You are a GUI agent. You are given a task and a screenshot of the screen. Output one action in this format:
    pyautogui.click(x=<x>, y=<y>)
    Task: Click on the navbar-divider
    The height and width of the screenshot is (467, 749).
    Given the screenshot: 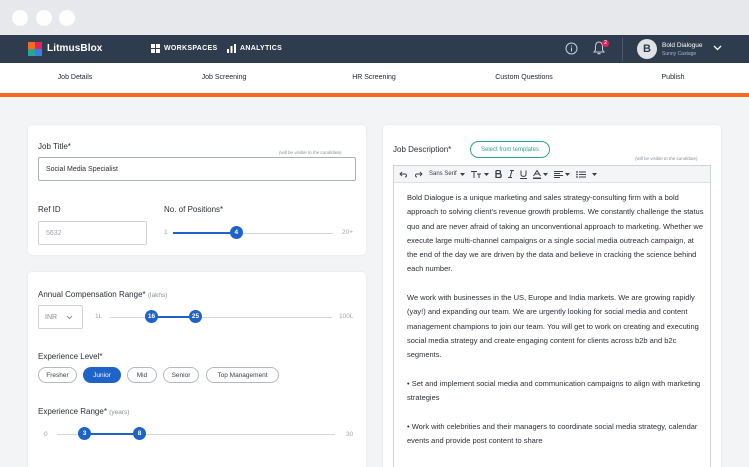 What is the action you would take?
    pyautogui.click(x=622, y=49)
    